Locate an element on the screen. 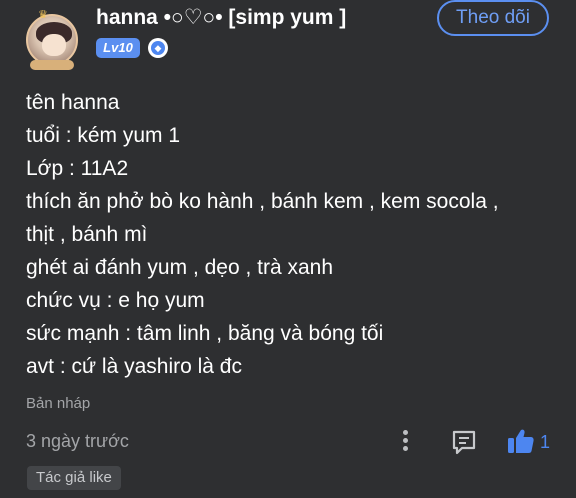 The height and width of the screenshot is (498, 576). avatar: ♛ is located at coordinates (52, 39).